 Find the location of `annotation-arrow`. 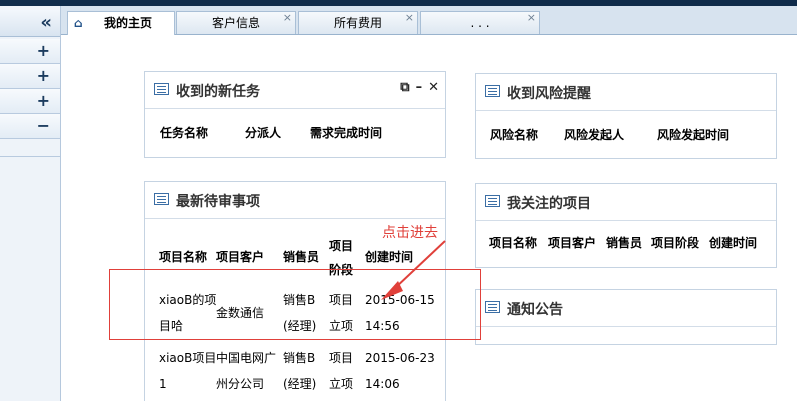

annotation-arrow is located at coordinates (413, 270).